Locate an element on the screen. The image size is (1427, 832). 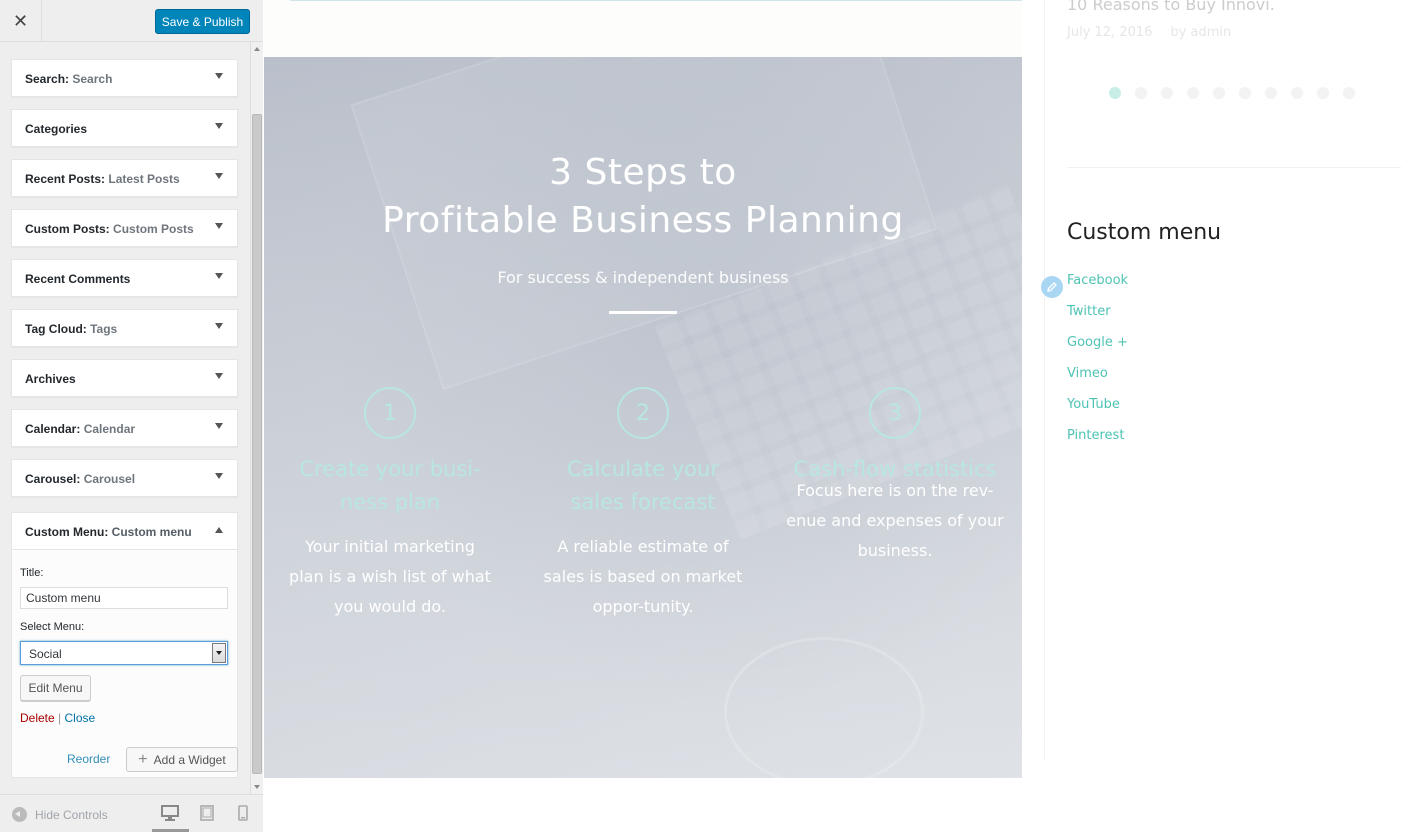
post-date: July 12, 2016 is located at coordinates (1110, 32).